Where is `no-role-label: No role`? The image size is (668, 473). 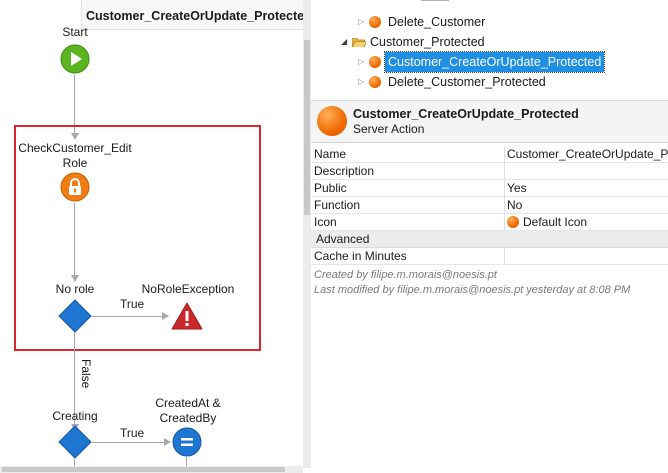
no-role-label: No role is located at coordinates (75, 289).